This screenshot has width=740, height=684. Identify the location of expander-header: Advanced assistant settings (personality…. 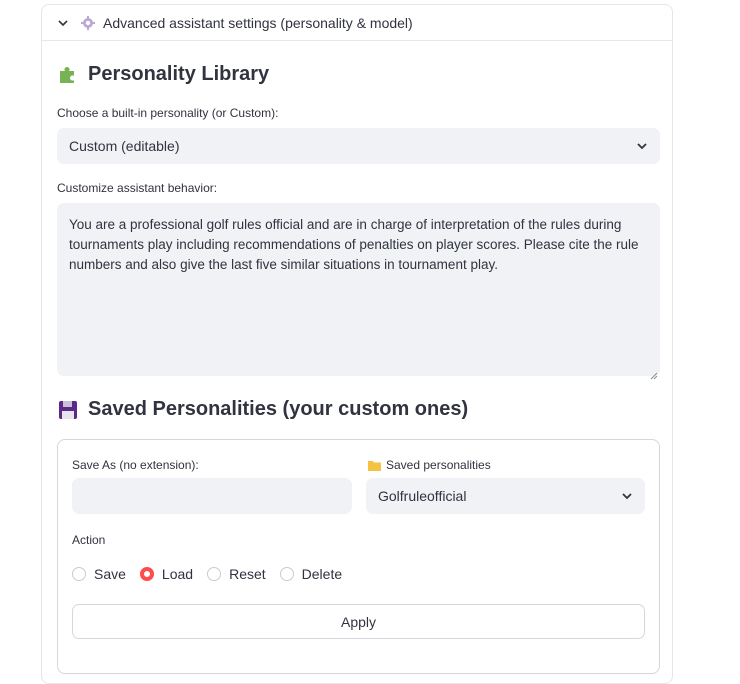
(357, 23).